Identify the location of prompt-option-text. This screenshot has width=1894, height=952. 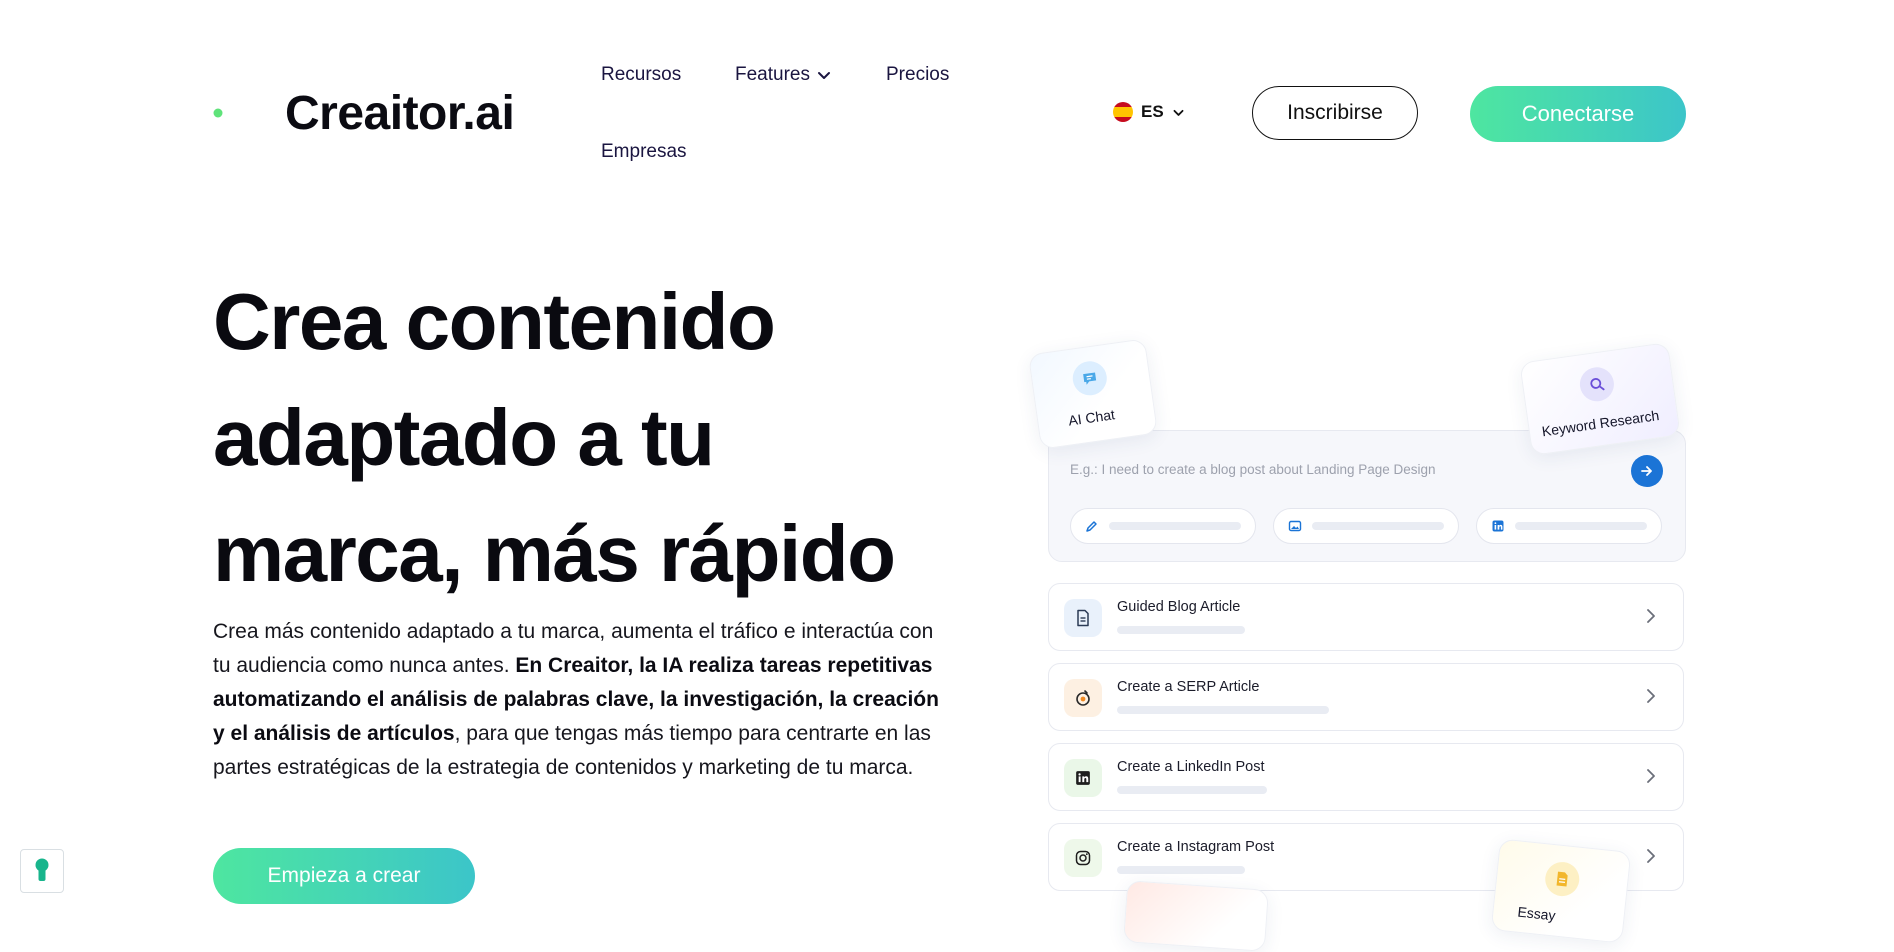
(1163, 526).